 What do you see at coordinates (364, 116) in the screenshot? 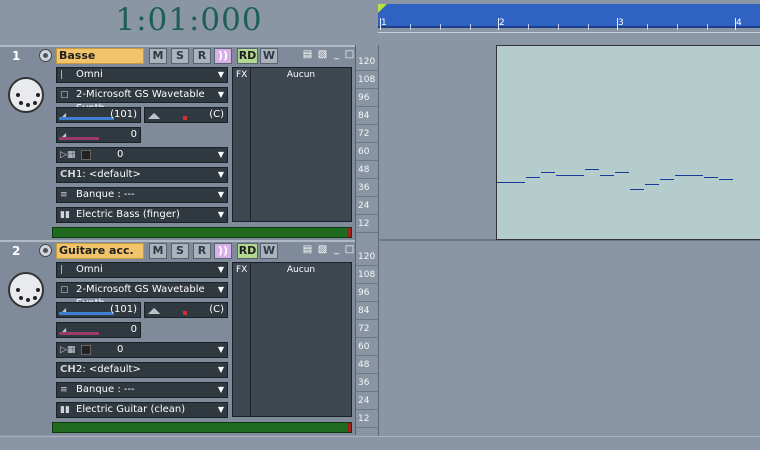
I see `note-scale-label: 84` at bounding box center [364, 116].